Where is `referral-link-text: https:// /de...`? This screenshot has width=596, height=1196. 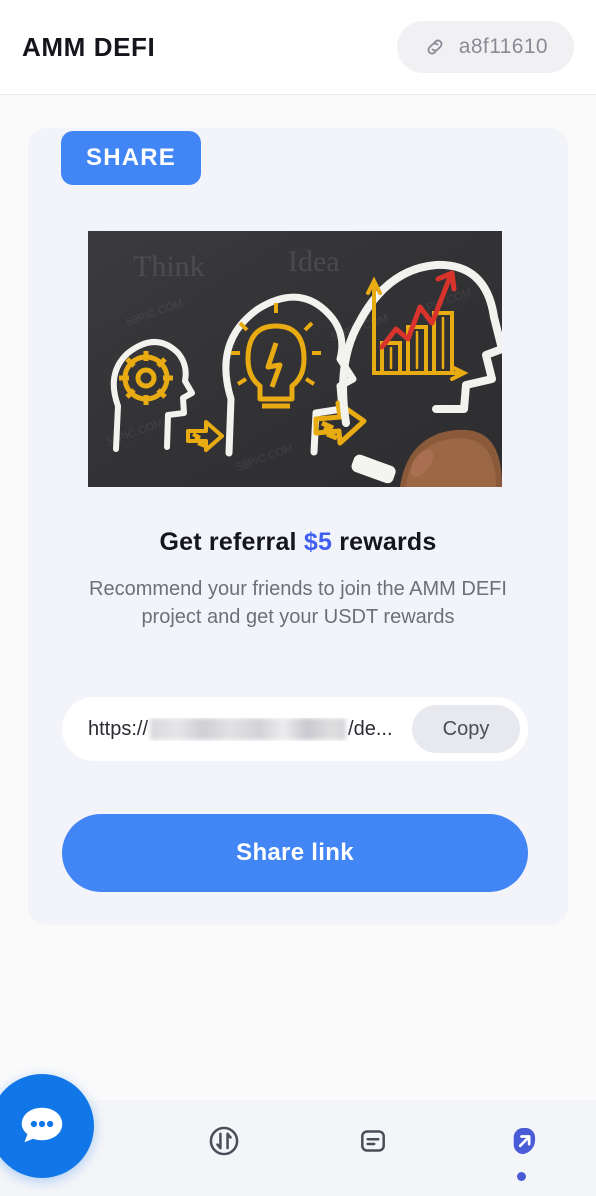
referral-link-text: https:// /de... is located at coordinates (250, 729).